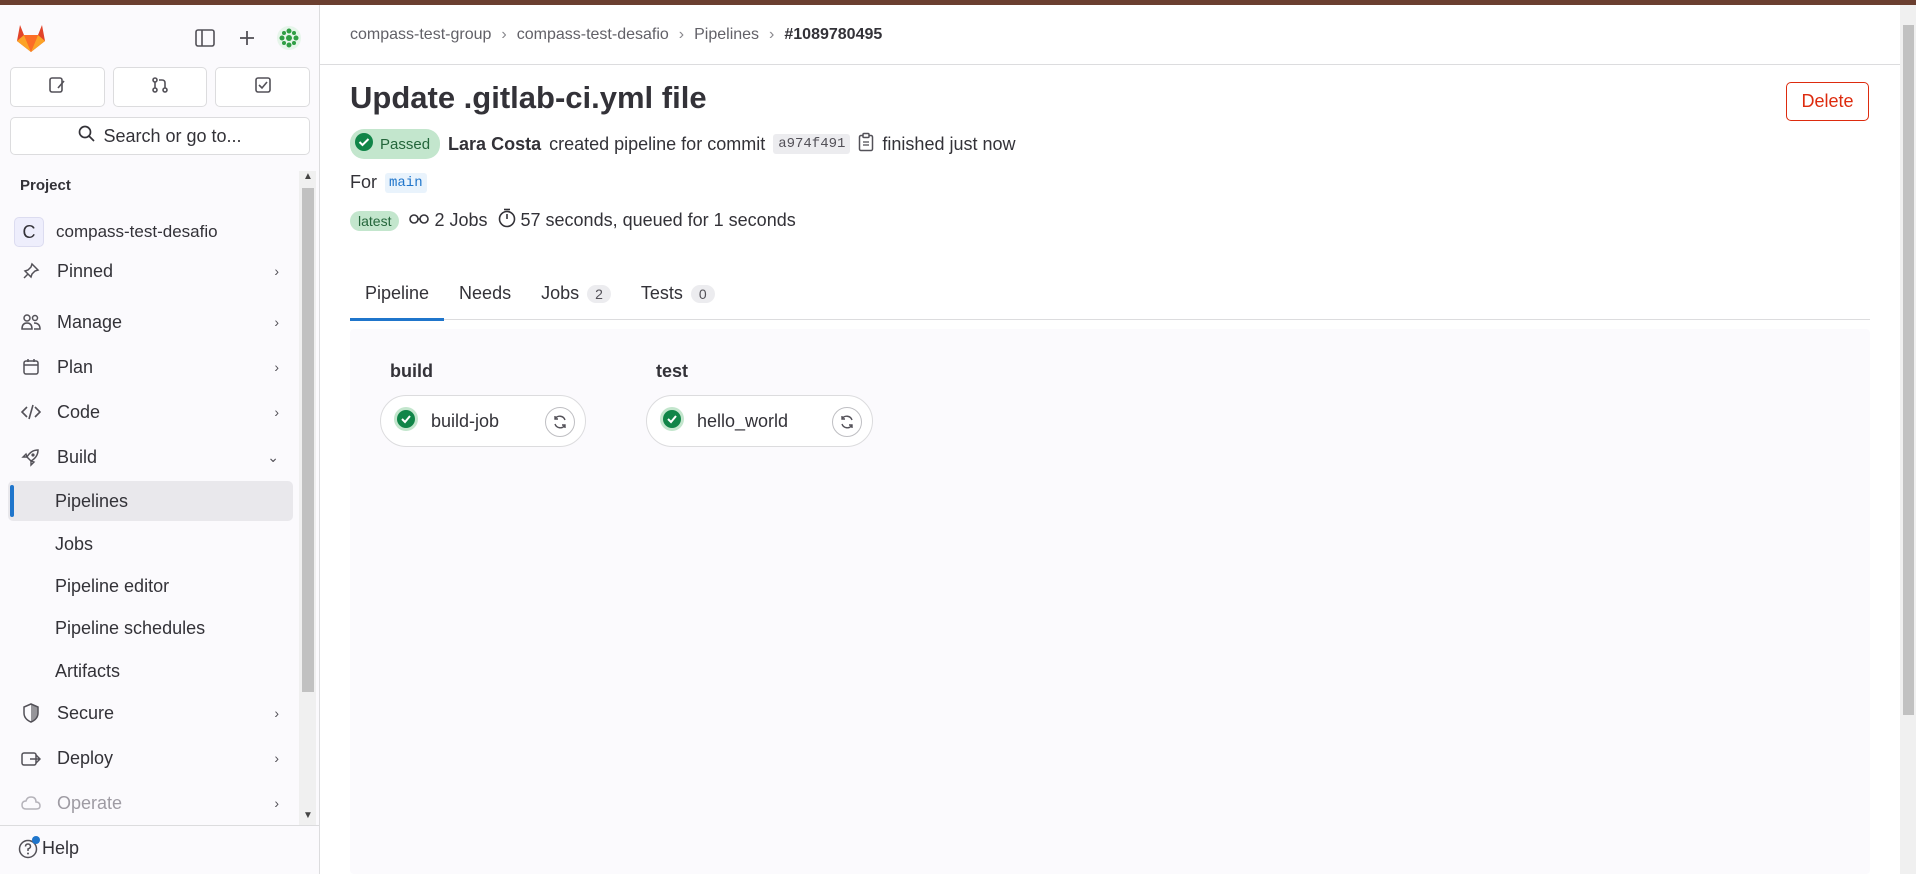 The width and height of the screenshot is (1916, 874). Describe the element at coordinates (150, 322) in the screenshot. I see `sidebar-item-manage: Manage ›` at that location.